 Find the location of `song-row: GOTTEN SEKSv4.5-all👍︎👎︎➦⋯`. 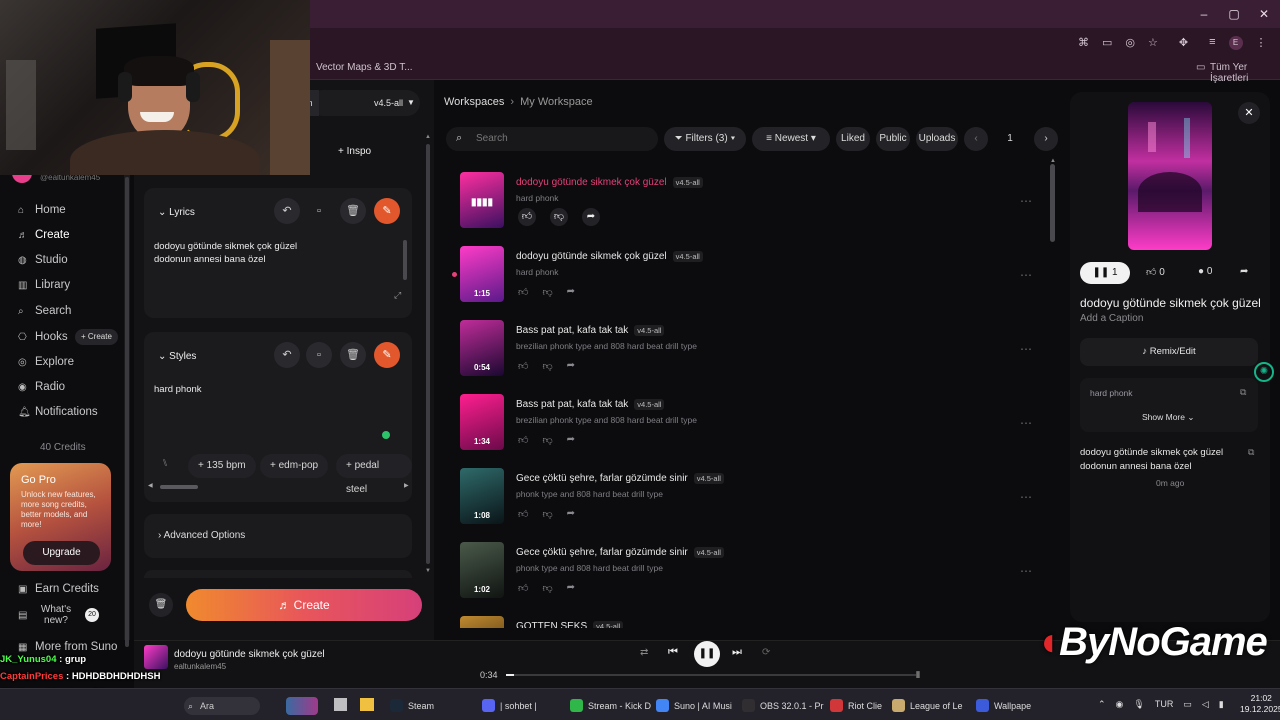

song-row: GOTTEN SEKSv4.5-all👍︎👎︎➦⋯ is located at coordinates (760, 622).